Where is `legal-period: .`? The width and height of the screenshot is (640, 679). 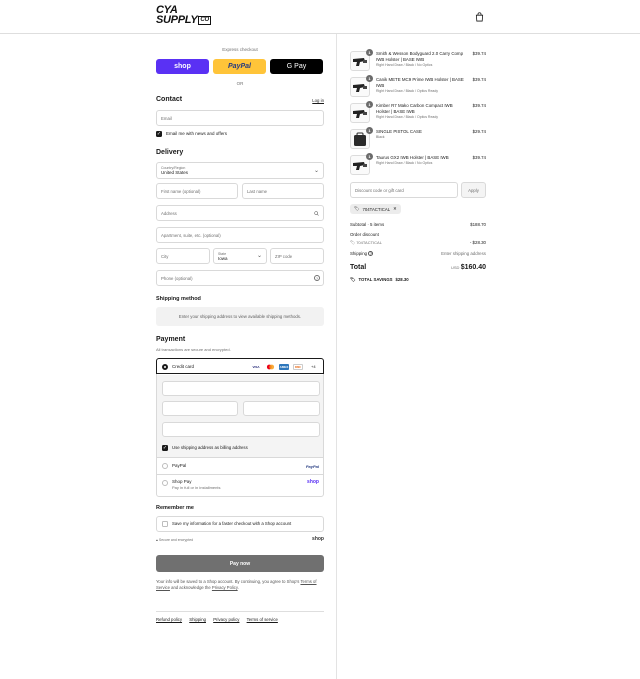
legal-period: . is located at coordinates (238, 587).